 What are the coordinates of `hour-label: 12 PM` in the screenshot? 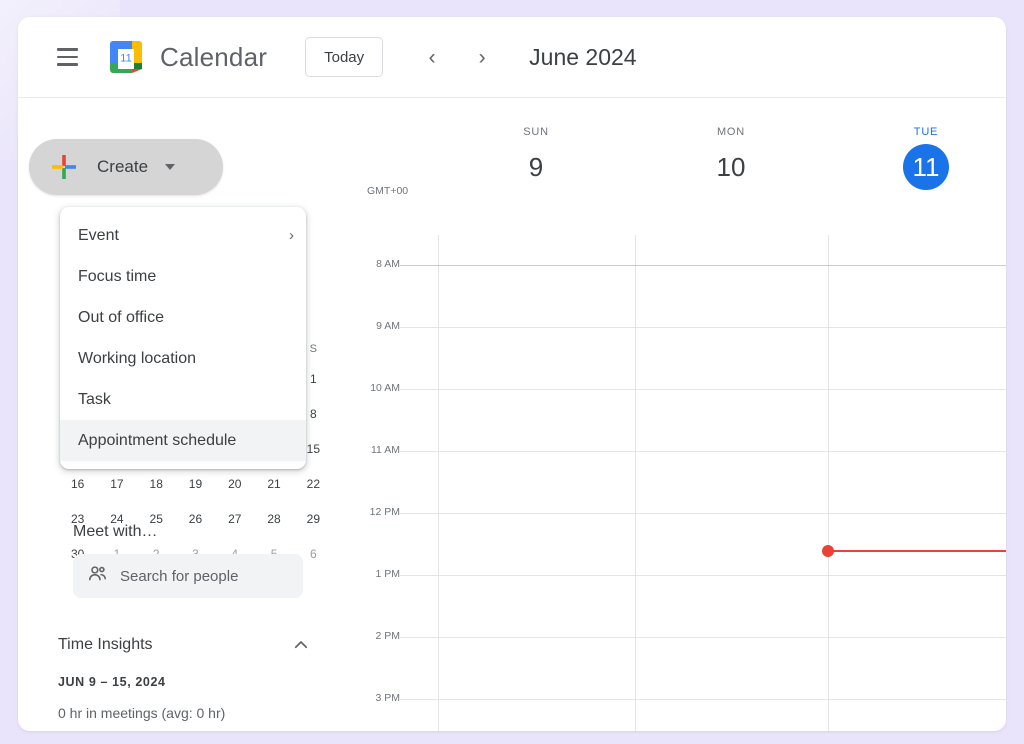 It's located at (369, 512).